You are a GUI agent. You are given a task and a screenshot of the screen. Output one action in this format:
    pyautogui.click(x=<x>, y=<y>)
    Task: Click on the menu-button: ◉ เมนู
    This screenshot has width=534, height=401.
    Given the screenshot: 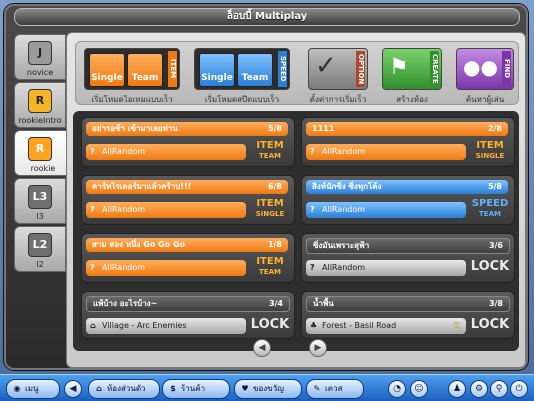 What is the action you would take?
    pyautogui.click(x=33, y=389)
    